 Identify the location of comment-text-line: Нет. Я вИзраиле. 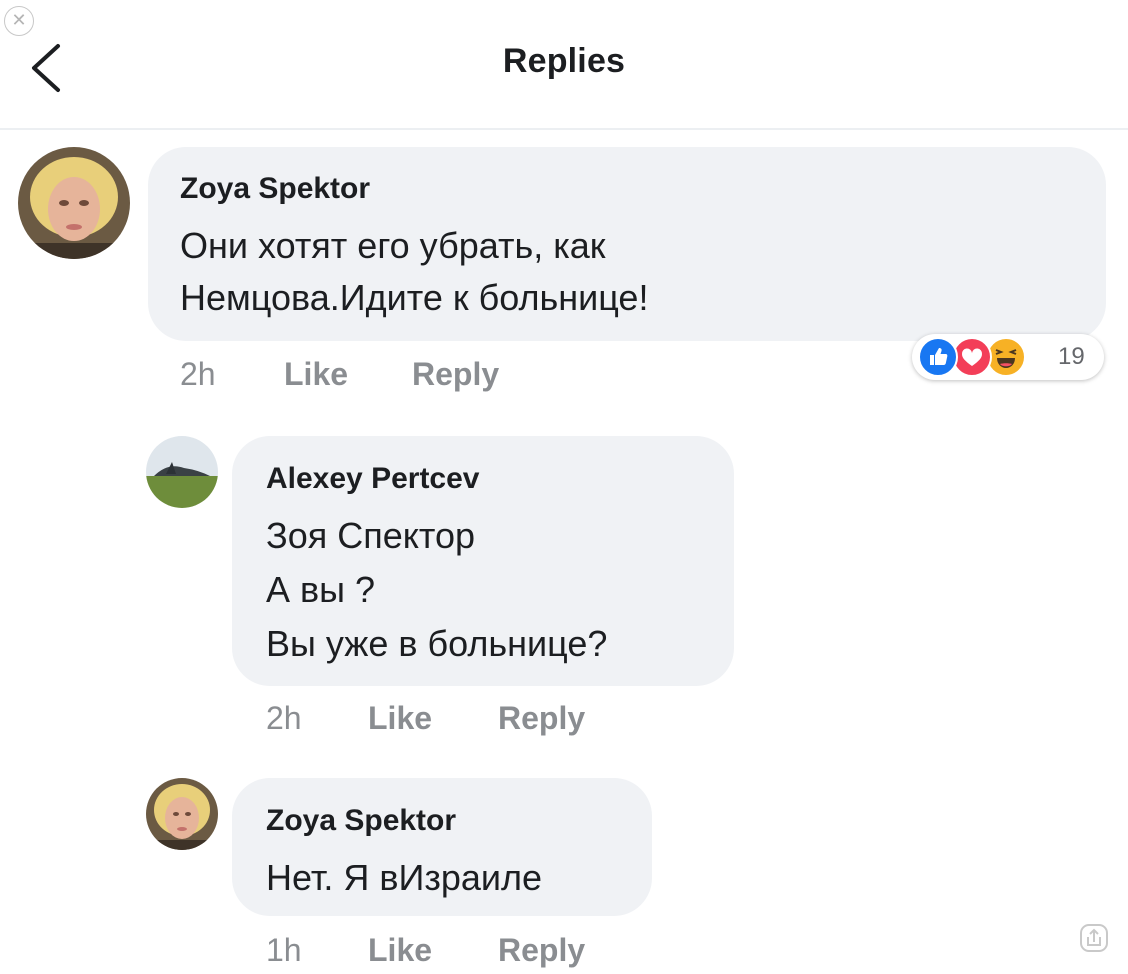
(404, 877).